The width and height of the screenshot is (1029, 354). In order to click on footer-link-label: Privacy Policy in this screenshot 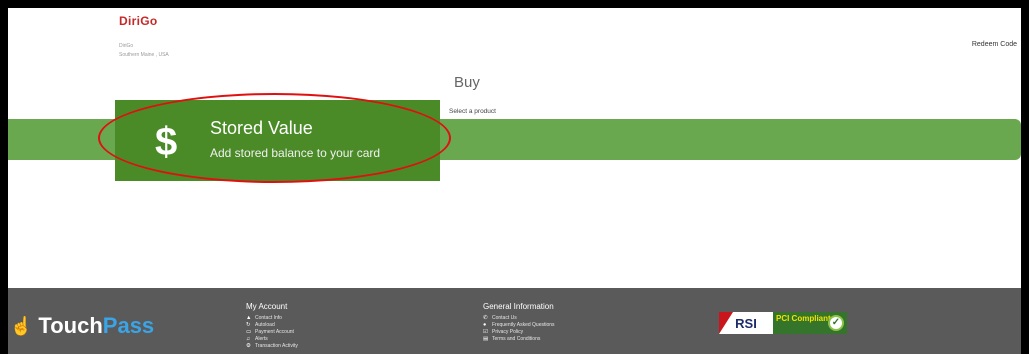, I will do `click(508, 332)`.